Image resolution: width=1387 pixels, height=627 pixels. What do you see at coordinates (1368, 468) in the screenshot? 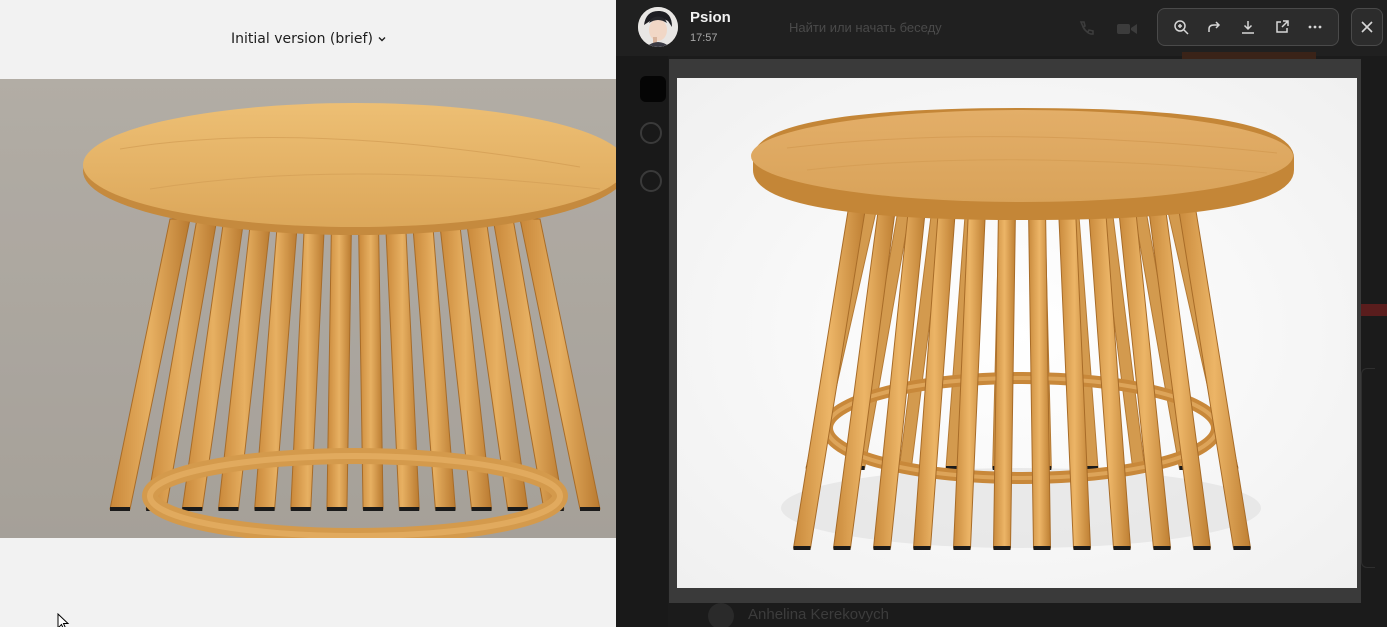
I see `background-card` at bounding box center [1368, 468].